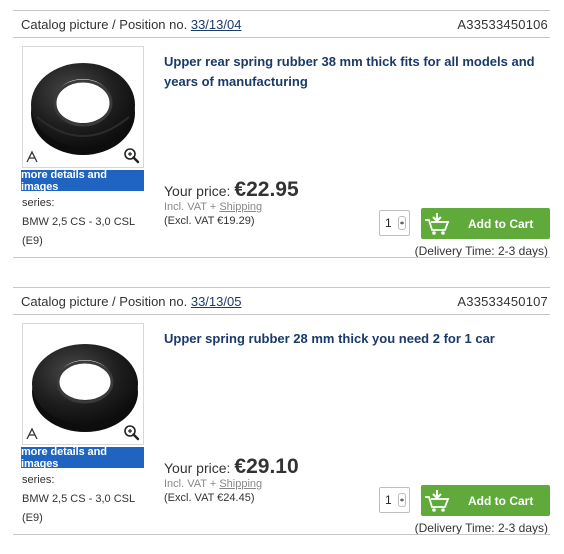 The height and width of the screenshot is (554, 564). What do you see at coordinates (266, 466) in the screenshot?
I see `price-value: €29.10` at bounding box center [266, 466].